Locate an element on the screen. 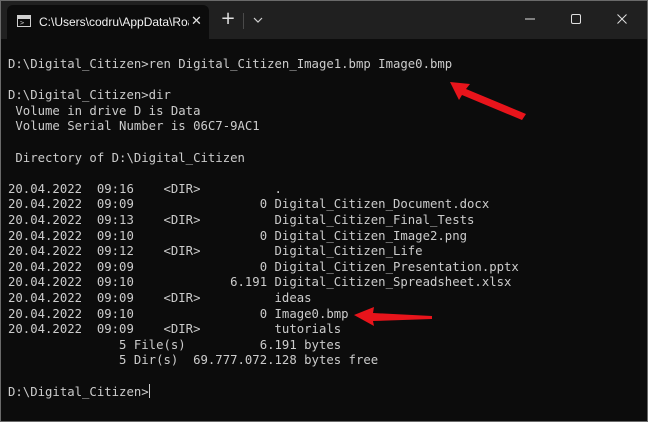  chevron-down-icon is located at coordinates (258, 20).